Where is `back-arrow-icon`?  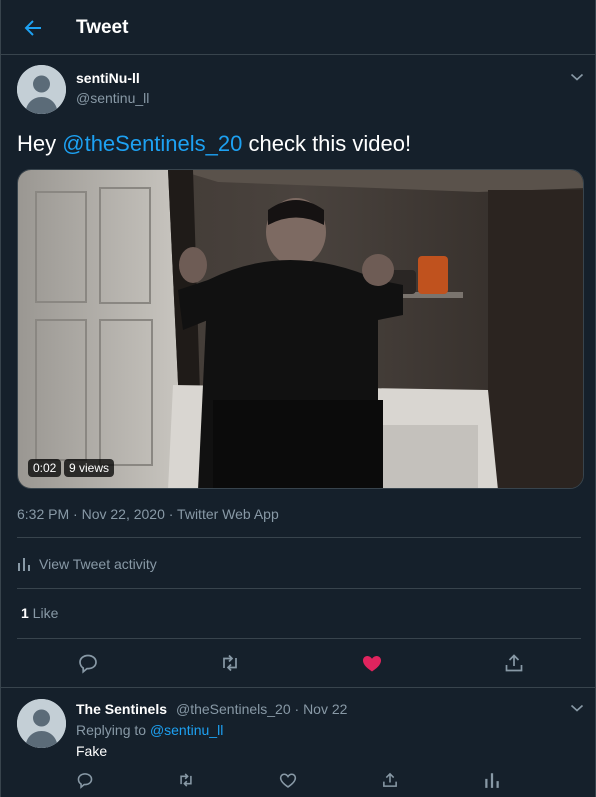 back-arrow-icon is located at coordinates (33, 28).